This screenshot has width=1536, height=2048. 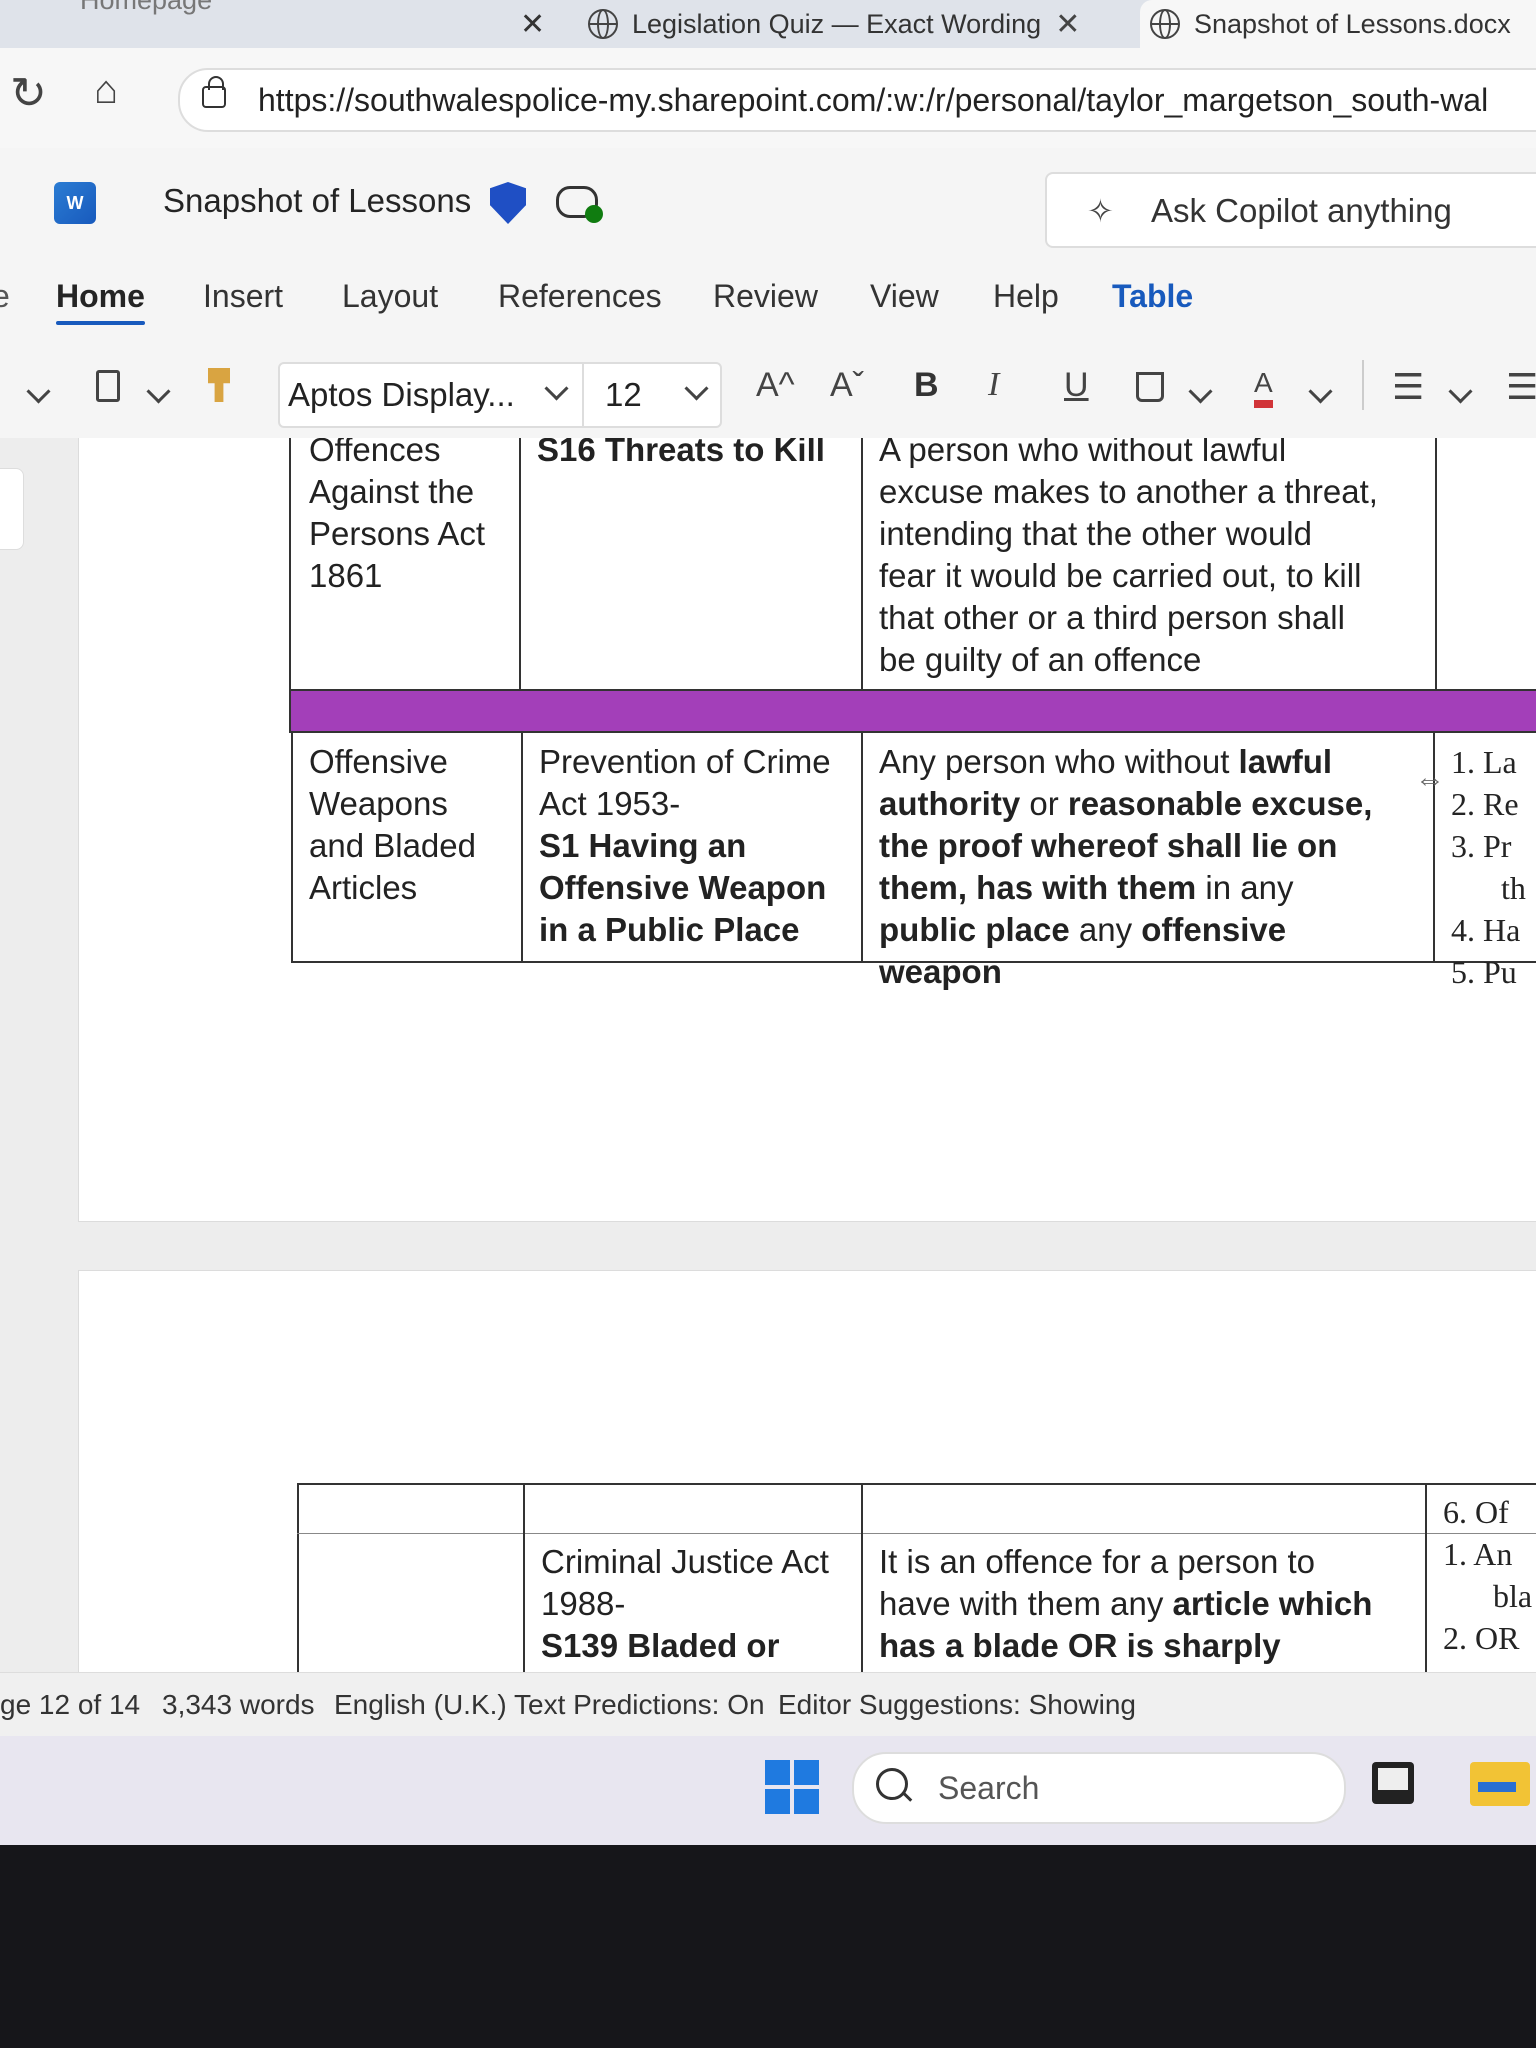 I want to click on ribbon-divider, so click(x=1363, y=385).